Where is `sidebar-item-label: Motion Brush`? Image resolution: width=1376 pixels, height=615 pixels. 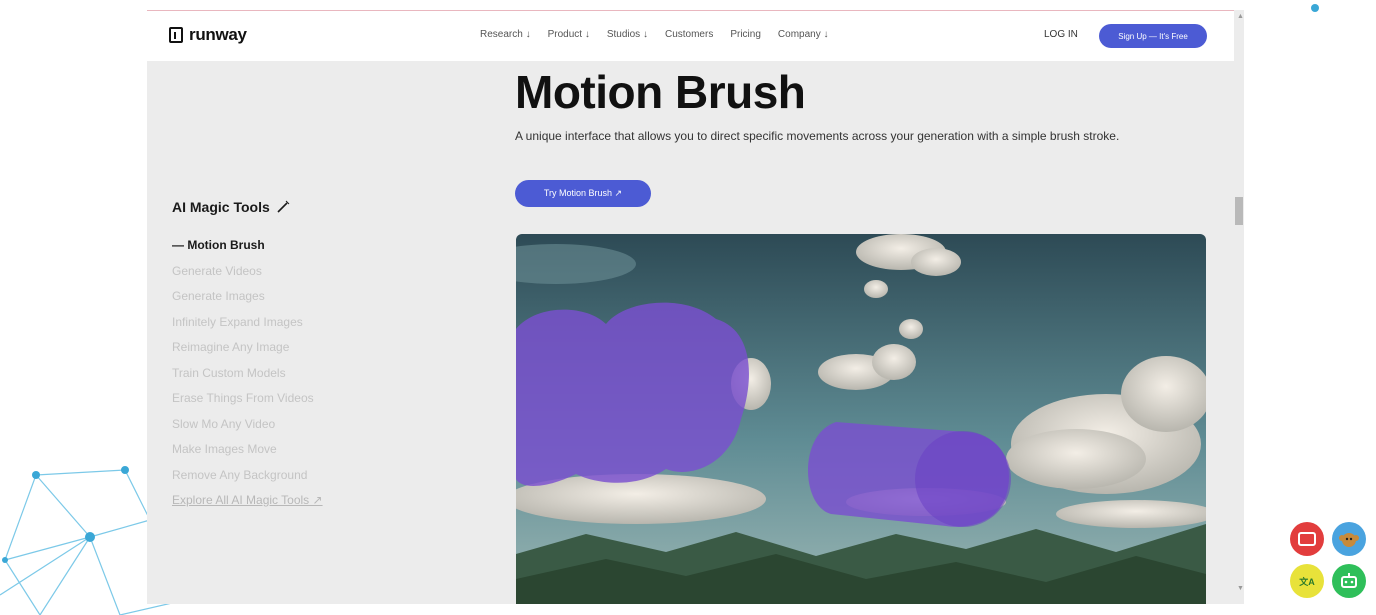
sidebar-item-label: Motion Brush is located at coordinates (226, 245).